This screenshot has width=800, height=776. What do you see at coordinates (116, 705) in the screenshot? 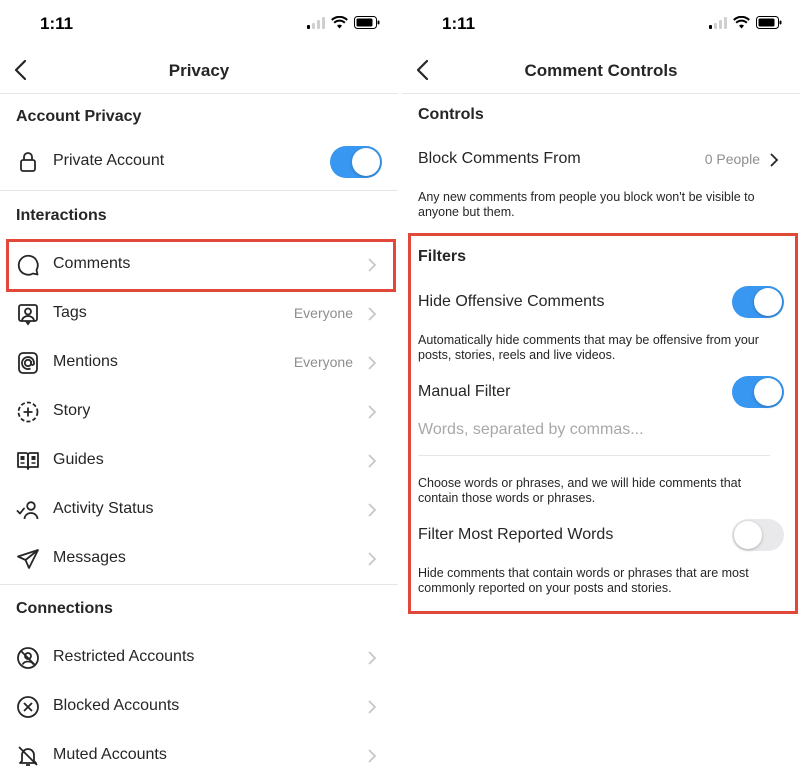
I see `connections-item-label: Blocked Accounts` at bounding box center [116, 705].